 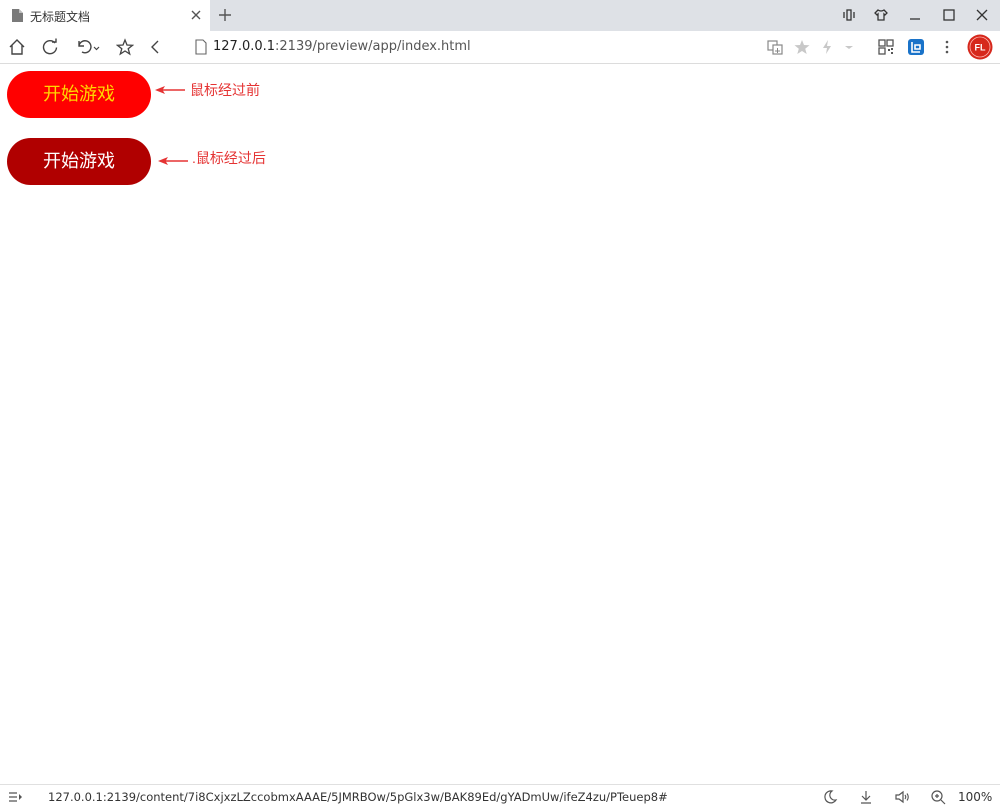 I want to click on vibrate-mode-icon, so click(x=849, y=15).